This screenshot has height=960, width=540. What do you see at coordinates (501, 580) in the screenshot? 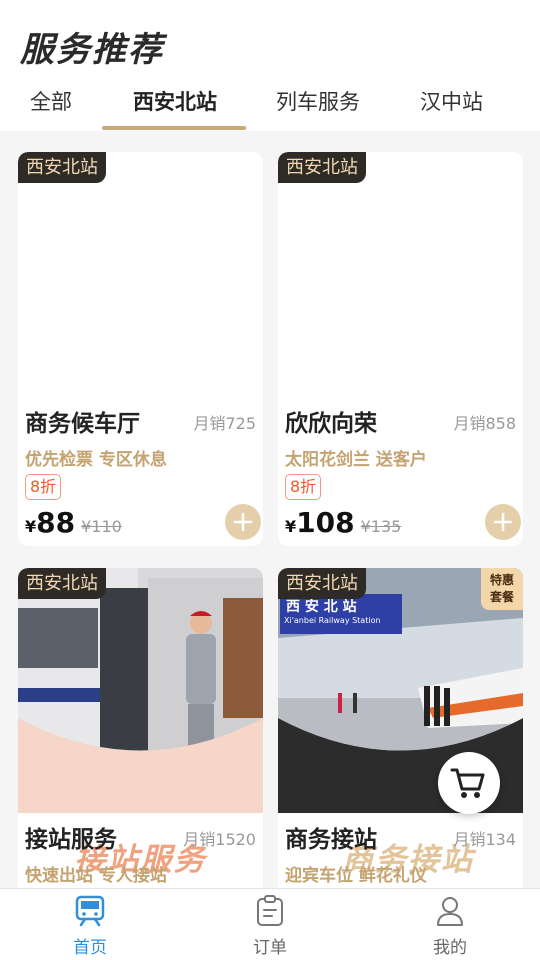
I see `special-tag-line-1: 特惠` at bounding box center [501, 580].